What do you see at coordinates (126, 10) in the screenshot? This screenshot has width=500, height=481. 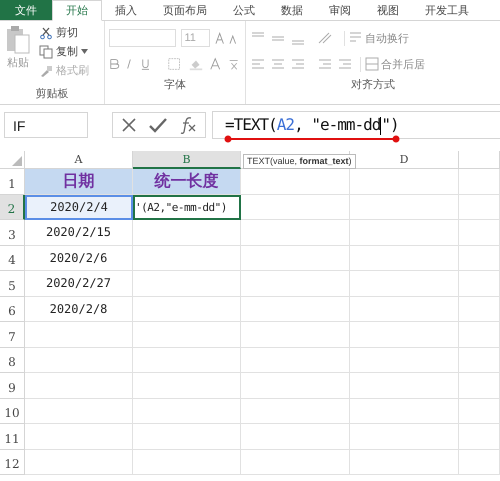 I see `ribbon-tab: 插入` at bounding box center [126, 10].